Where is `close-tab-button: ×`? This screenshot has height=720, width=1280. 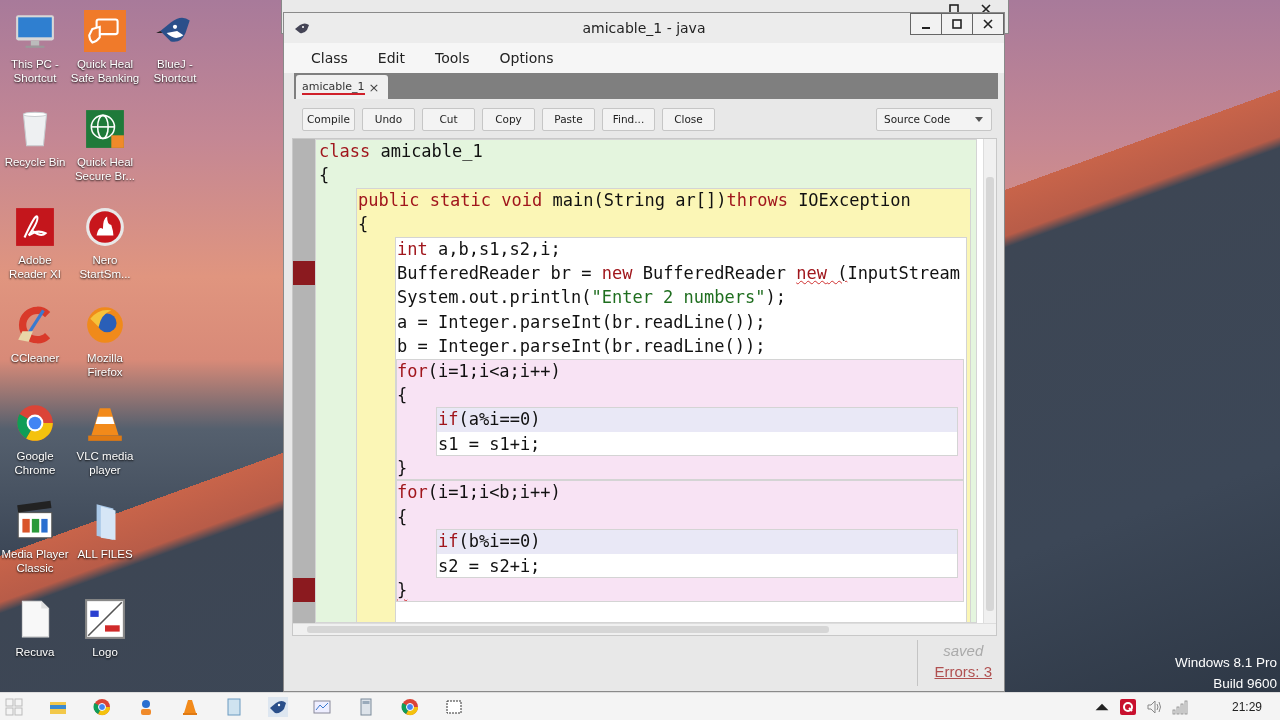 close-tab-button: × is located at coordinates (374, 87).